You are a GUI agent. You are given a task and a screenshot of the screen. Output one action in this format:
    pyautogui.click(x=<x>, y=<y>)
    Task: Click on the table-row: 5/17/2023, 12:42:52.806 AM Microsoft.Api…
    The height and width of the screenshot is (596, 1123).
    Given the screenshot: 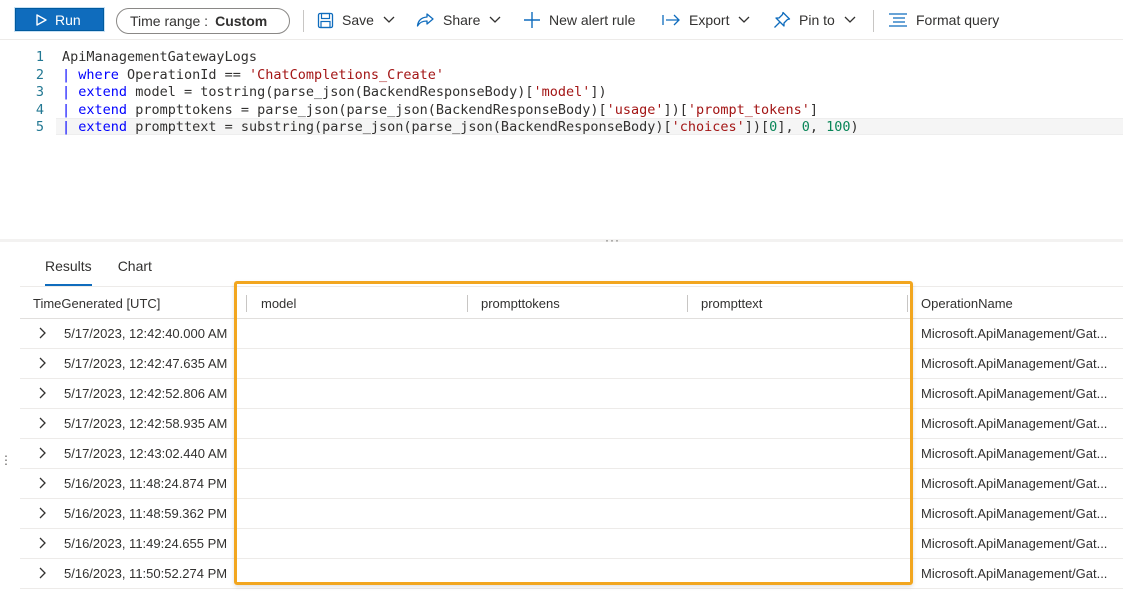 What is the action you would take?
    pyautogui.click(x=571, y=394)
    